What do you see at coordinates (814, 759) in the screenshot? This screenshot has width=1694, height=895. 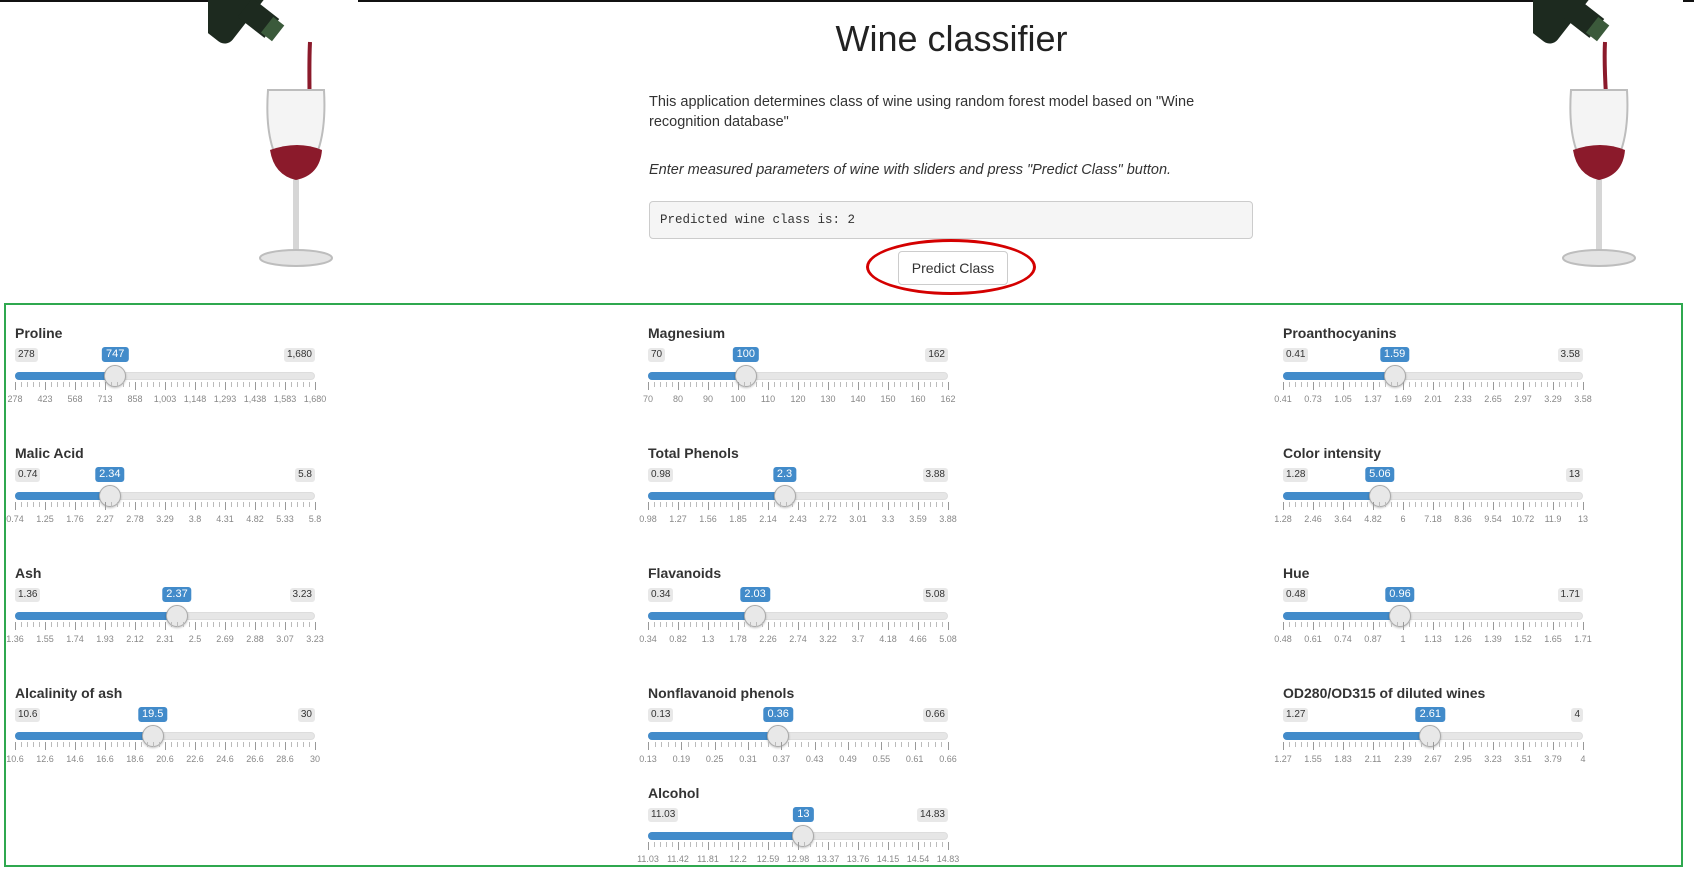 I see `slider-tick-label: 0.43` at bounding box center [814, 759].